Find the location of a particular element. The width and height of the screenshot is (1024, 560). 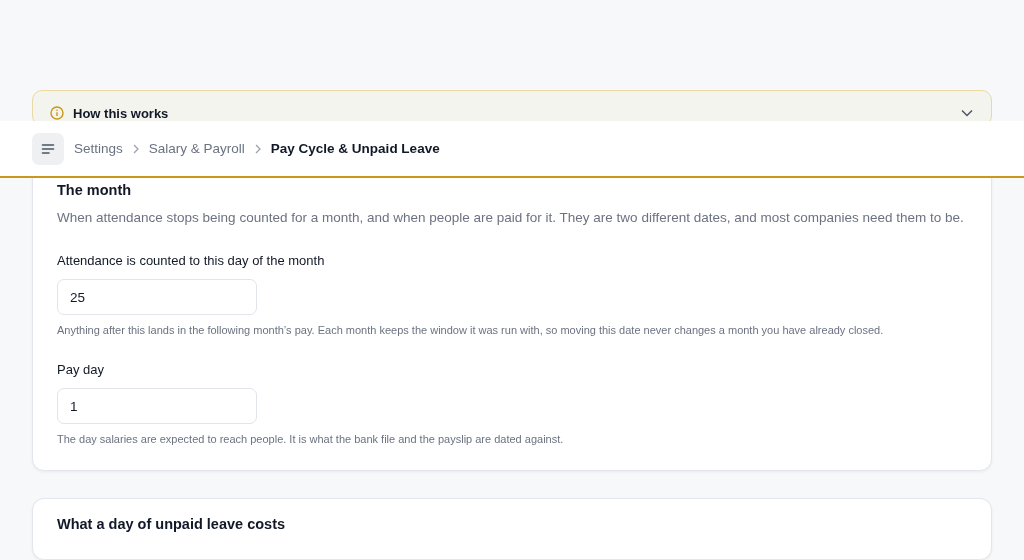

card-title: The month is located at coordinates (95, 190).